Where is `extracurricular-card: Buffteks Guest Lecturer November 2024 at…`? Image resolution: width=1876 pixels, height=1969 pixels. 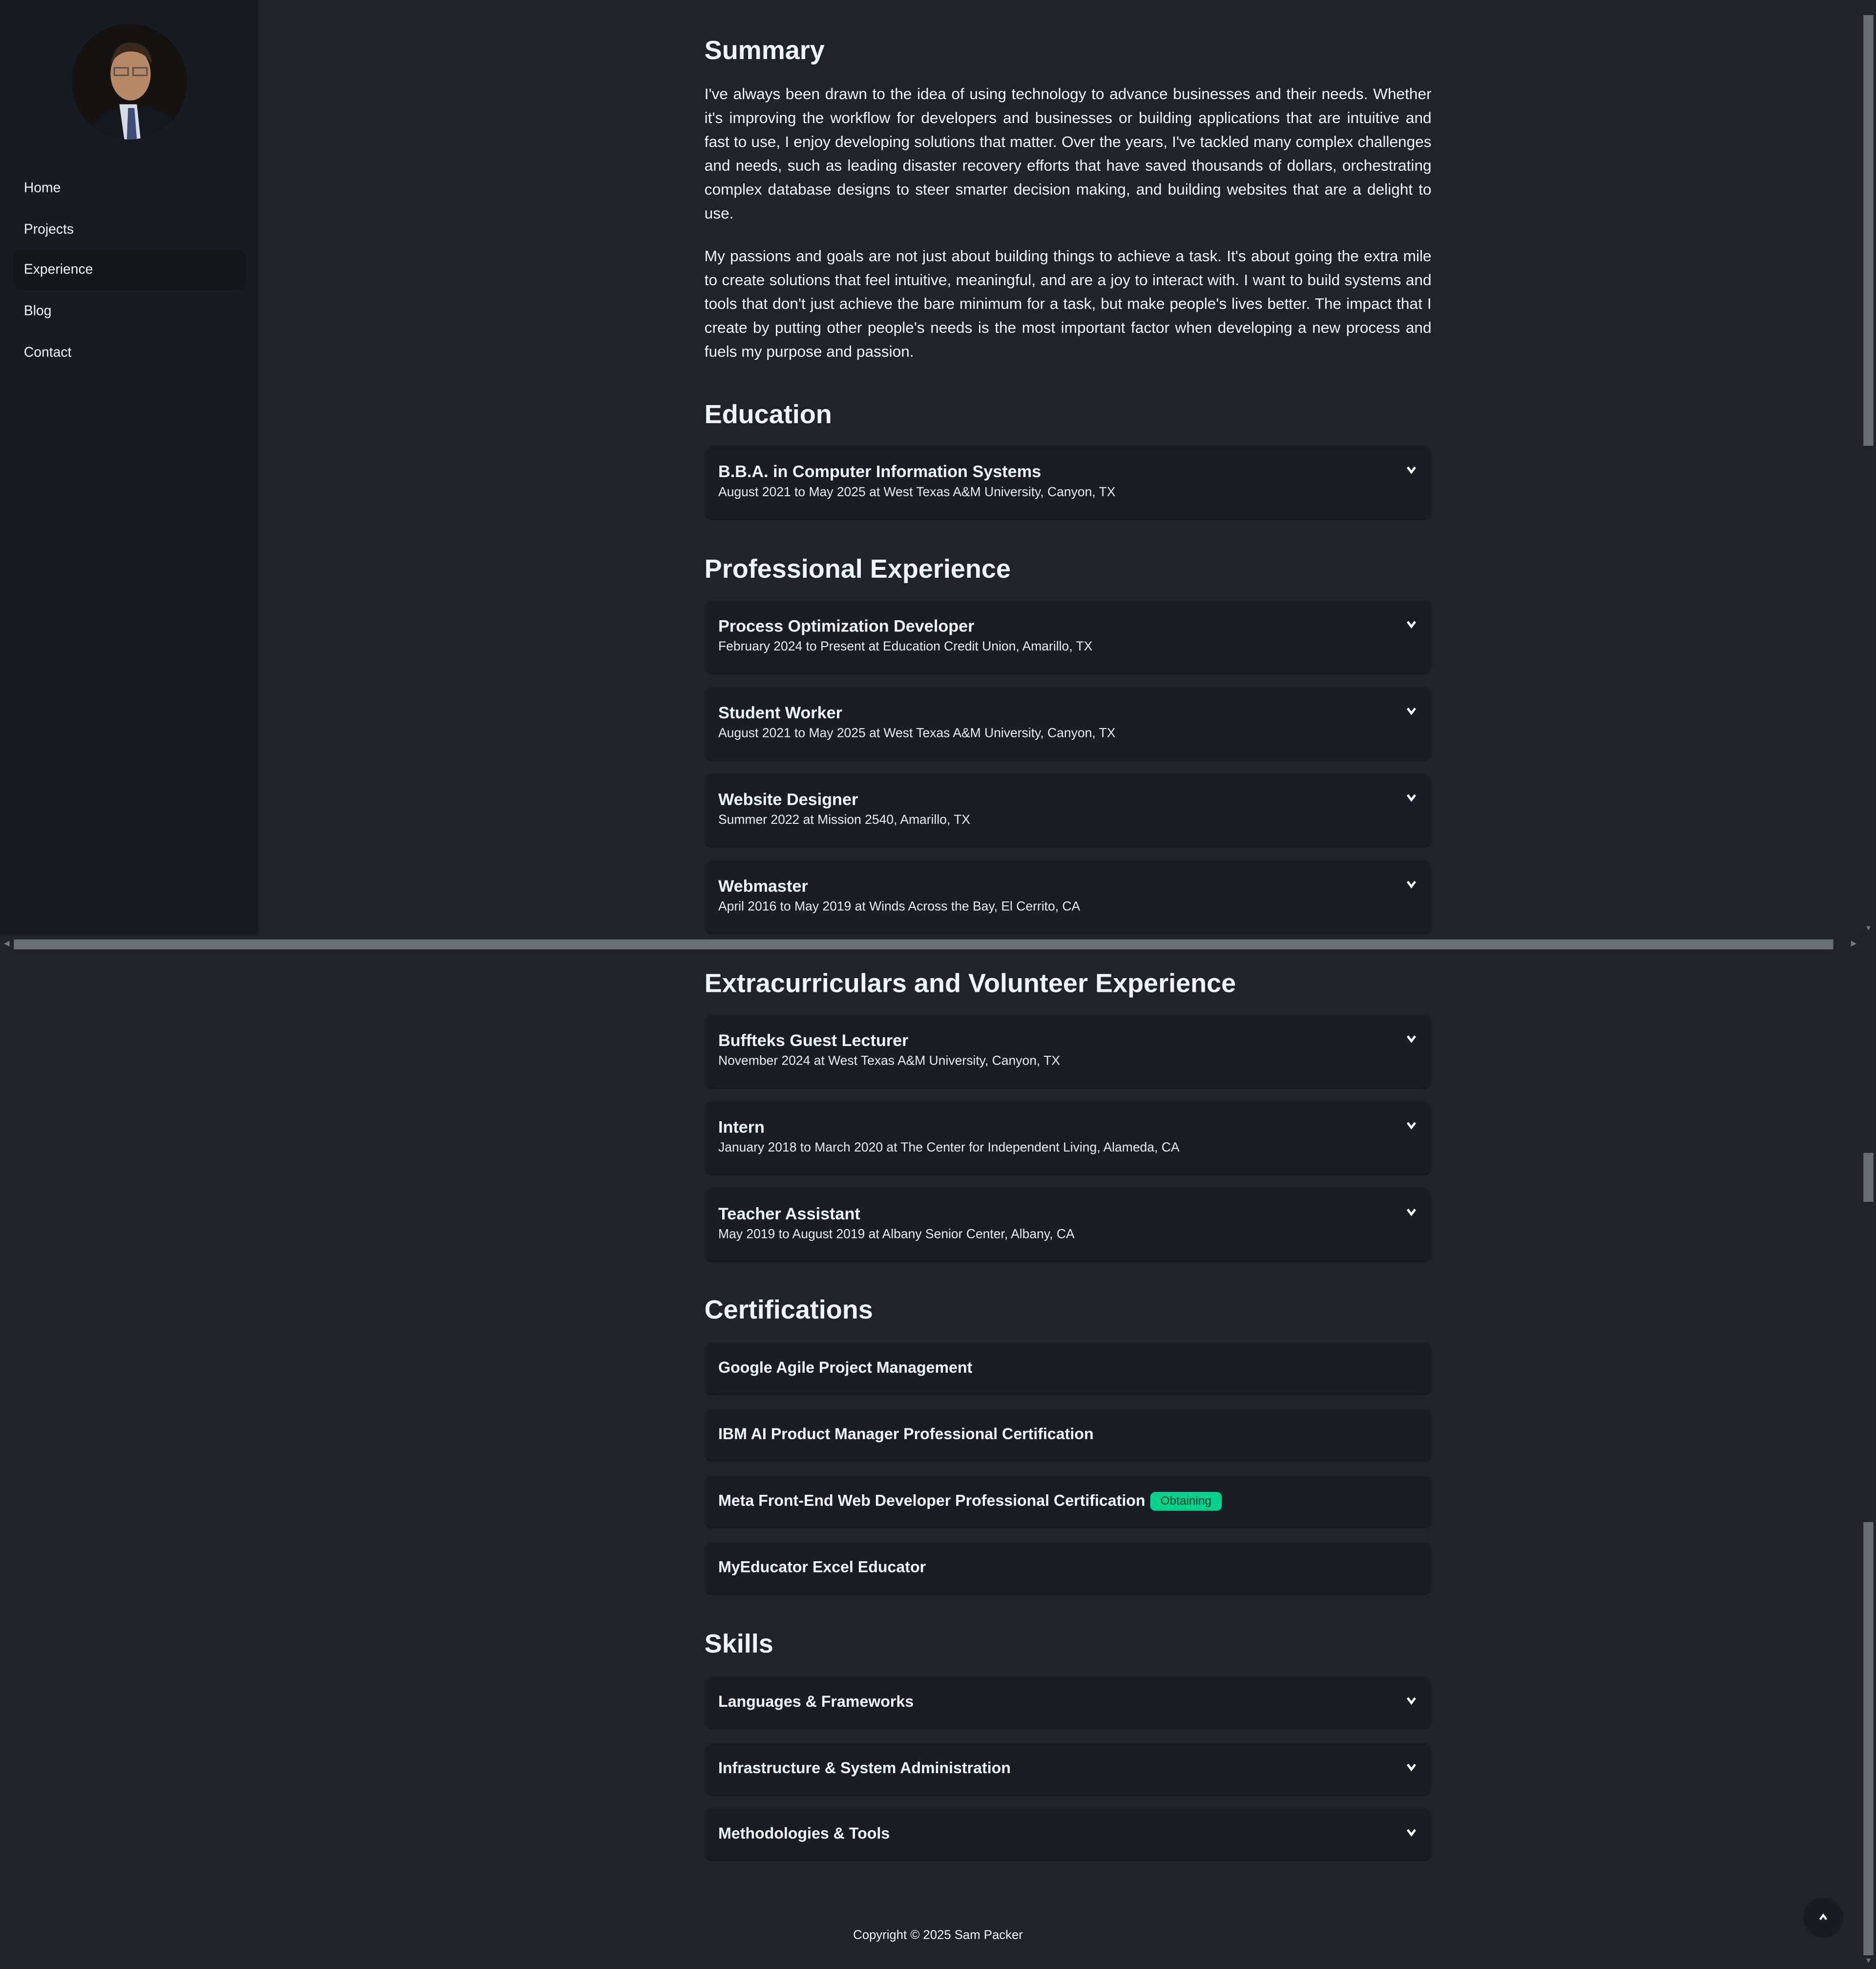 extracurricular-card: Buffteks Guest Lecturer November 2024 at… is located at coordinates (1068, 1051).